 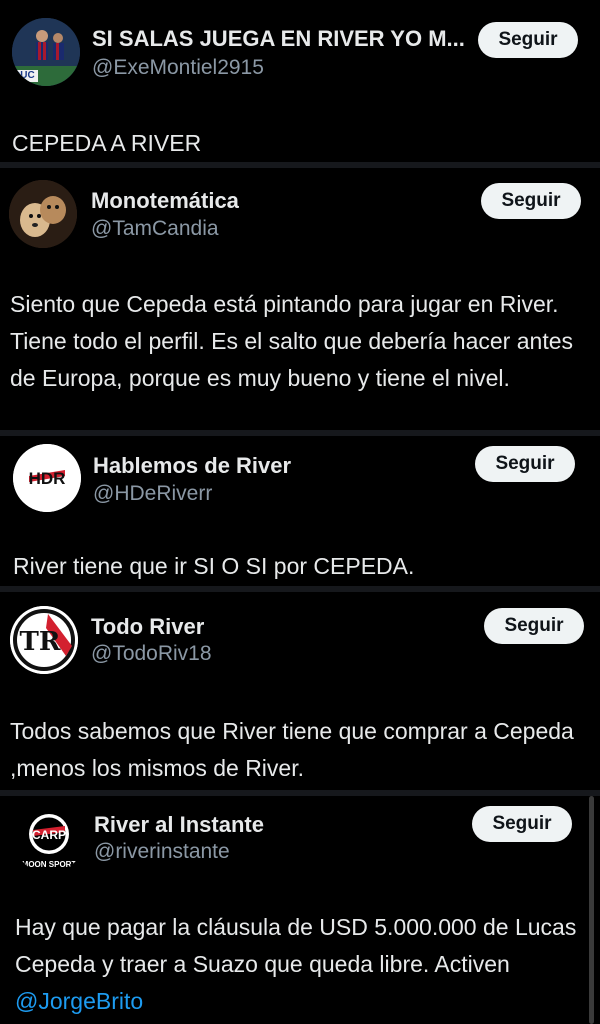 What do you see at coordinates (214, 566) in the screenshot?
I see `tweet-text: River tiene que ir SI O SI por CEPEDA.` at bounding box center [214, 566].